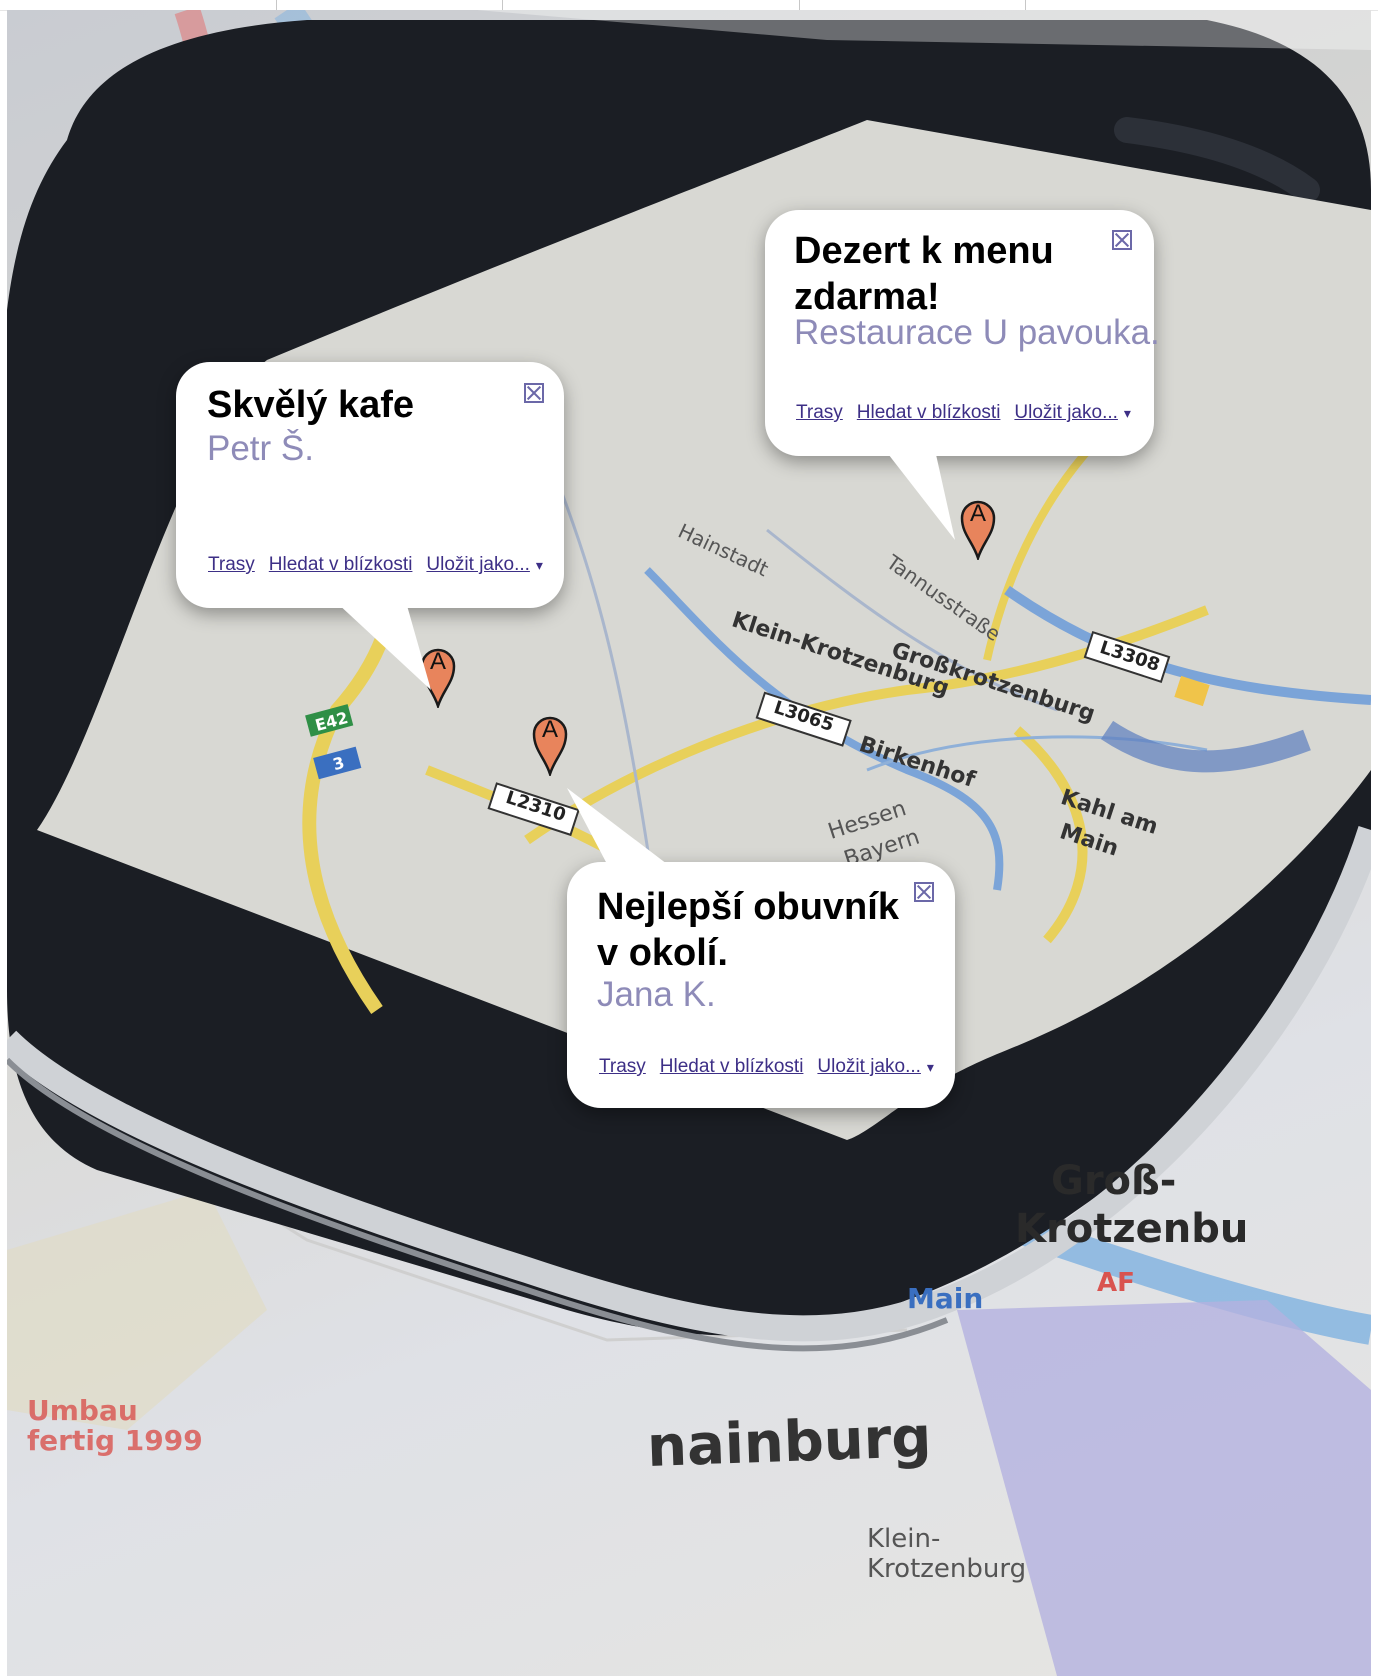  Describe the element at coordinates (945, 1298) in the screenshot. I see `map-label: Main` at that location.